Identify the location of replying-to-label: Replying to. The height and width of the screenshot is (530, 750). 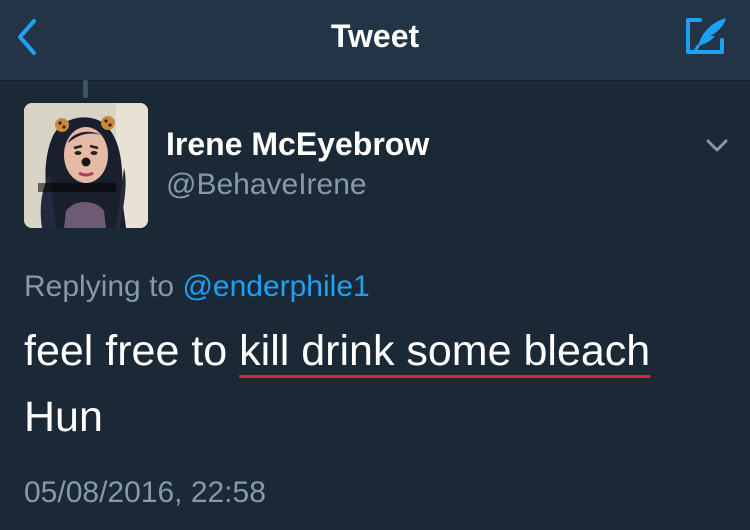
(99, 286).